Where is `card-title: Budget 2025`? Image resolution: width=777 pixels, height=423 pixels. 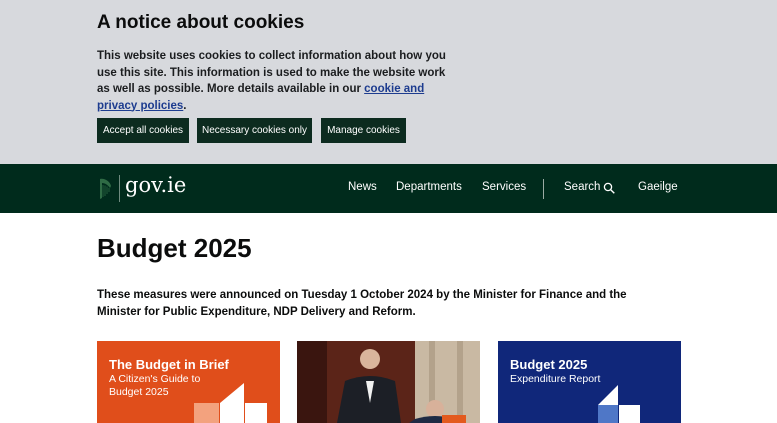 card-title: Budget 2025 is located at coordinates (549, 364).